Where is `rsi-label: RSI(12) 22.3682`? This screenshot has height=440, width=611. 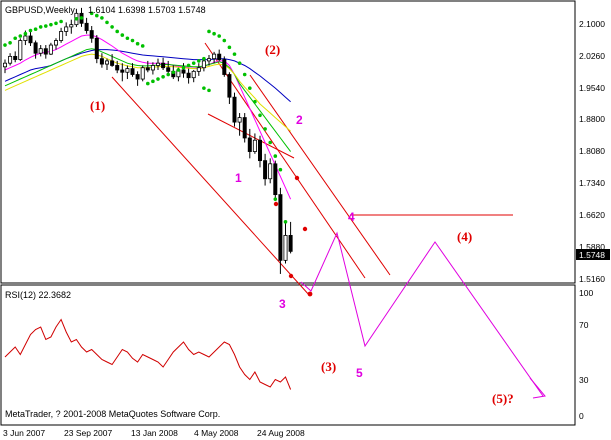 rsi-label: RSI(12) 22.3682 is located at coordinates (38, 295).